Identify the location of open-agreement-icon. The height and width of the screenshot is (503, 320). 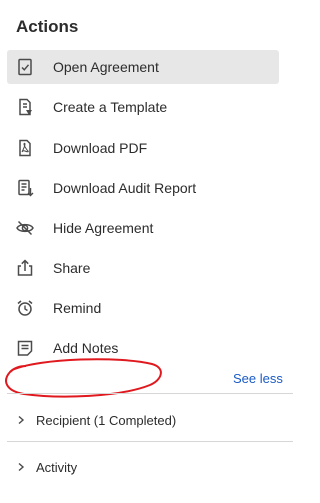
(25, 67).